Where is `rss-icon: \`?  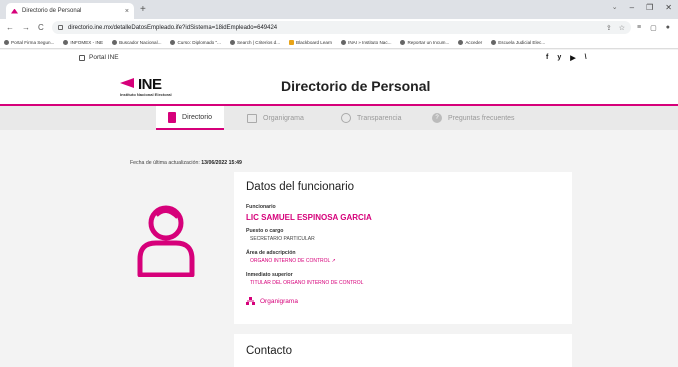 rss-icon: \ is located at coordinates (586, 58).